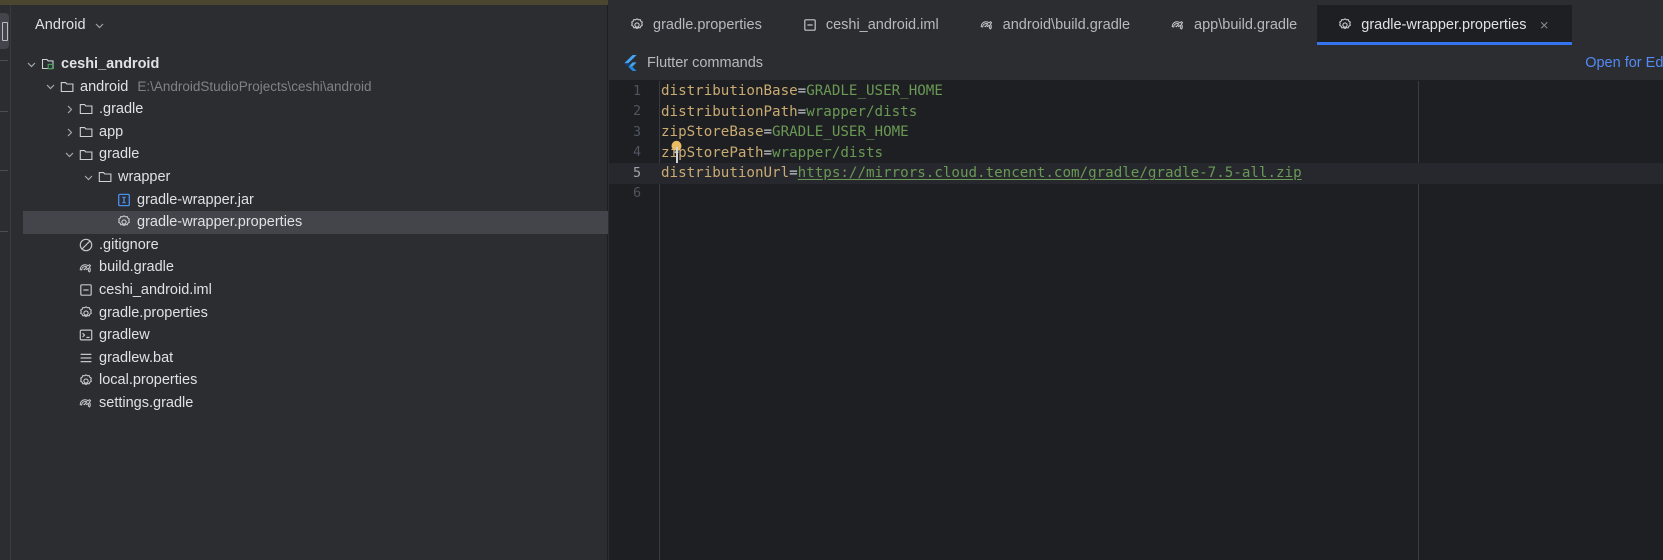 The height and width of the screenshot is (560, 1663). Describe the element at coordinates (85, 245) in the screenshot. I see `gitignore-icon` at that location.